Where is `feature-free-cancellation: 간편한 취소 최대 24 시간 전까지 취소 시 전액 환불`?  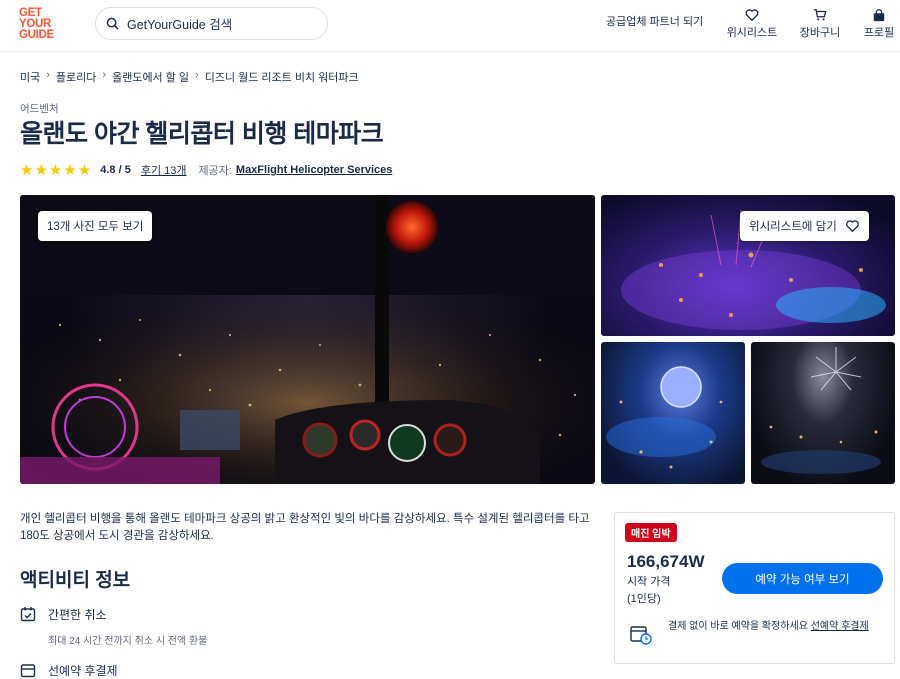 feature-free-cancellation: 간편한 취소 최대 24 시간 전까지 취소 시 전액 환불 is located at coordinates (113, 626).